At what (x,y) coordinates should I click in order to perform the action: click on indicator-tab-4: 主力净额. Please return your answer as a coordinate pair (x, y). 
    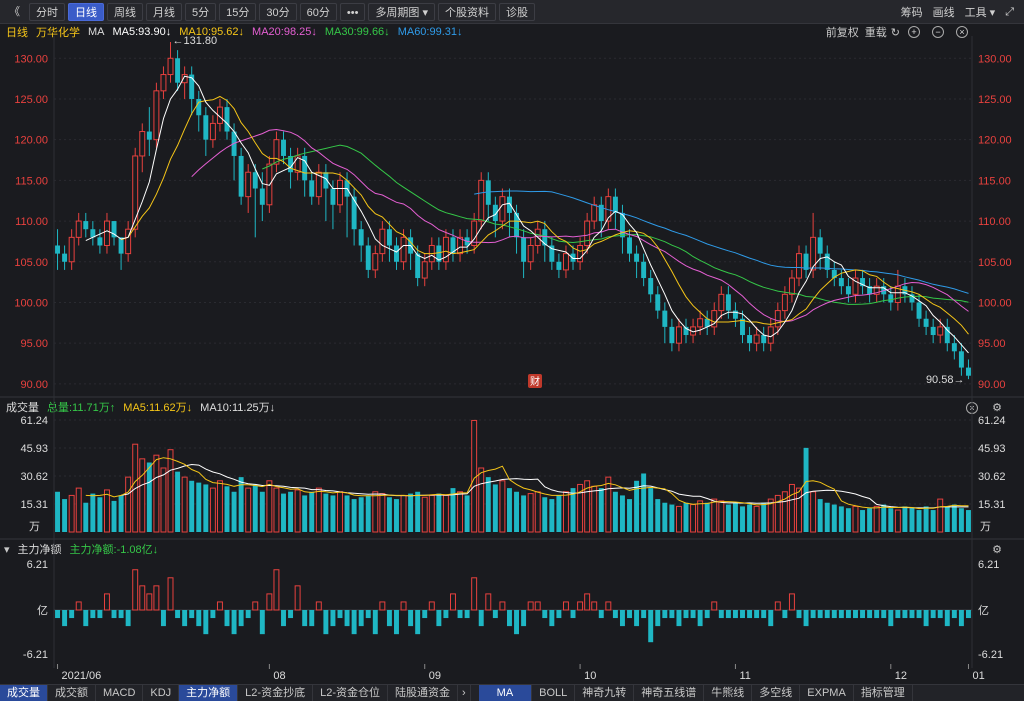
    Looking at the image, I should click on (209, 692).